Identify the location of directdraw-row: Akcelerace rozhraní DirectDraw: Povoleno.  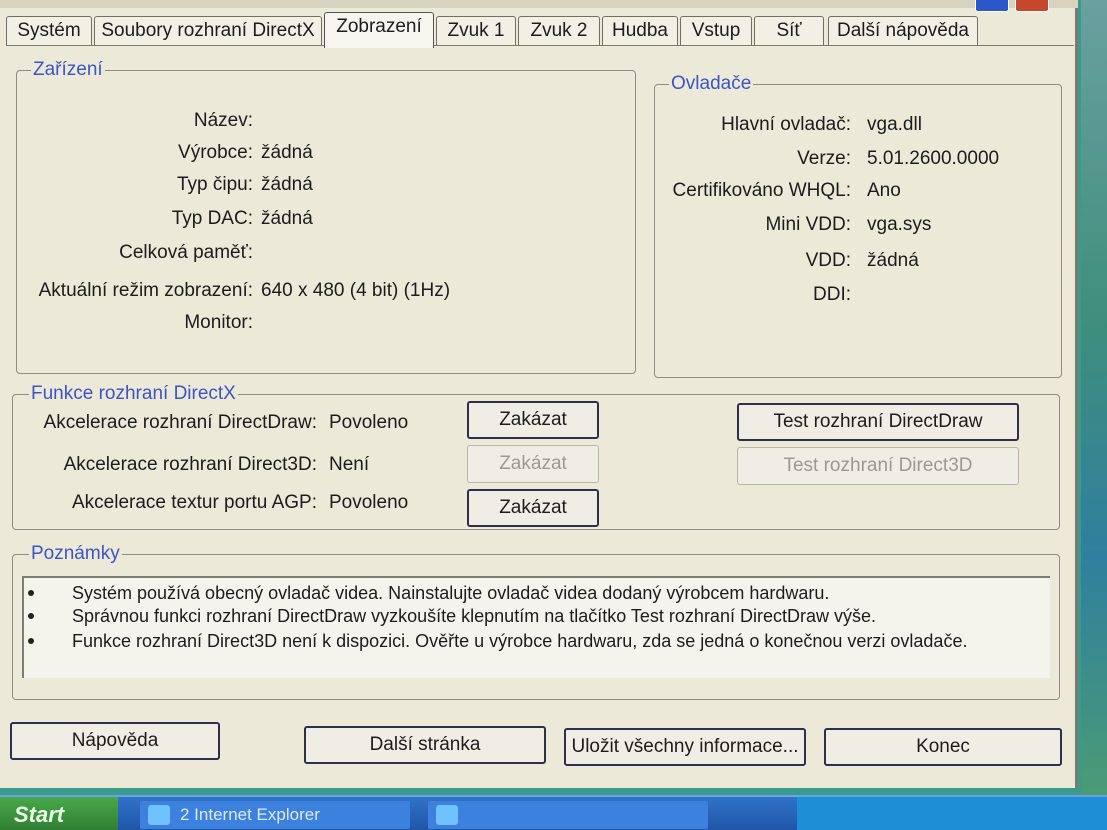
(243, 423).